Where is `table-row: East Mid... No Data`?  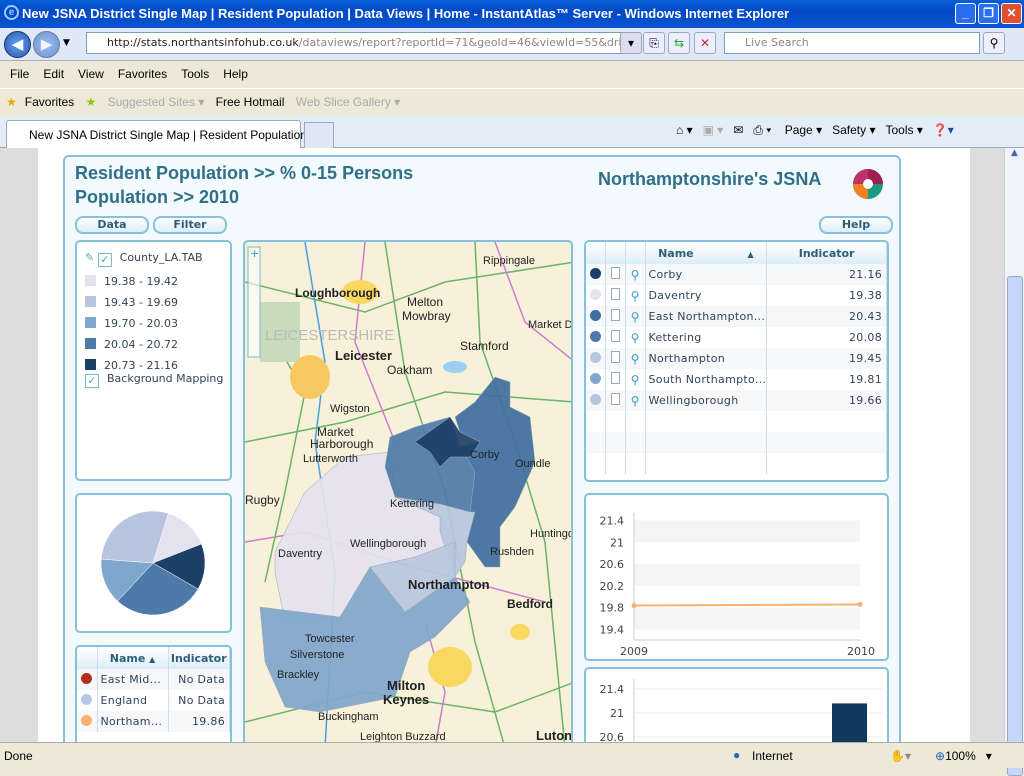 table-row: East Mid... No Data is located at coordinates (153, 679).